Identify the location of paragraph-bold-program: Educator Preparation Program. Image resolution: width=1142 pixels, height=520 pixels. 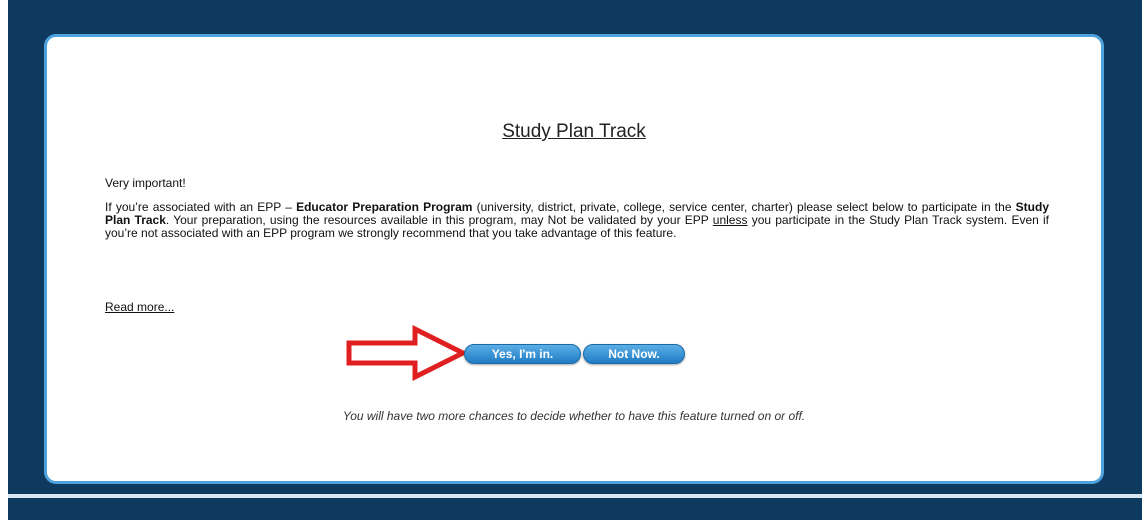
(384, 207).